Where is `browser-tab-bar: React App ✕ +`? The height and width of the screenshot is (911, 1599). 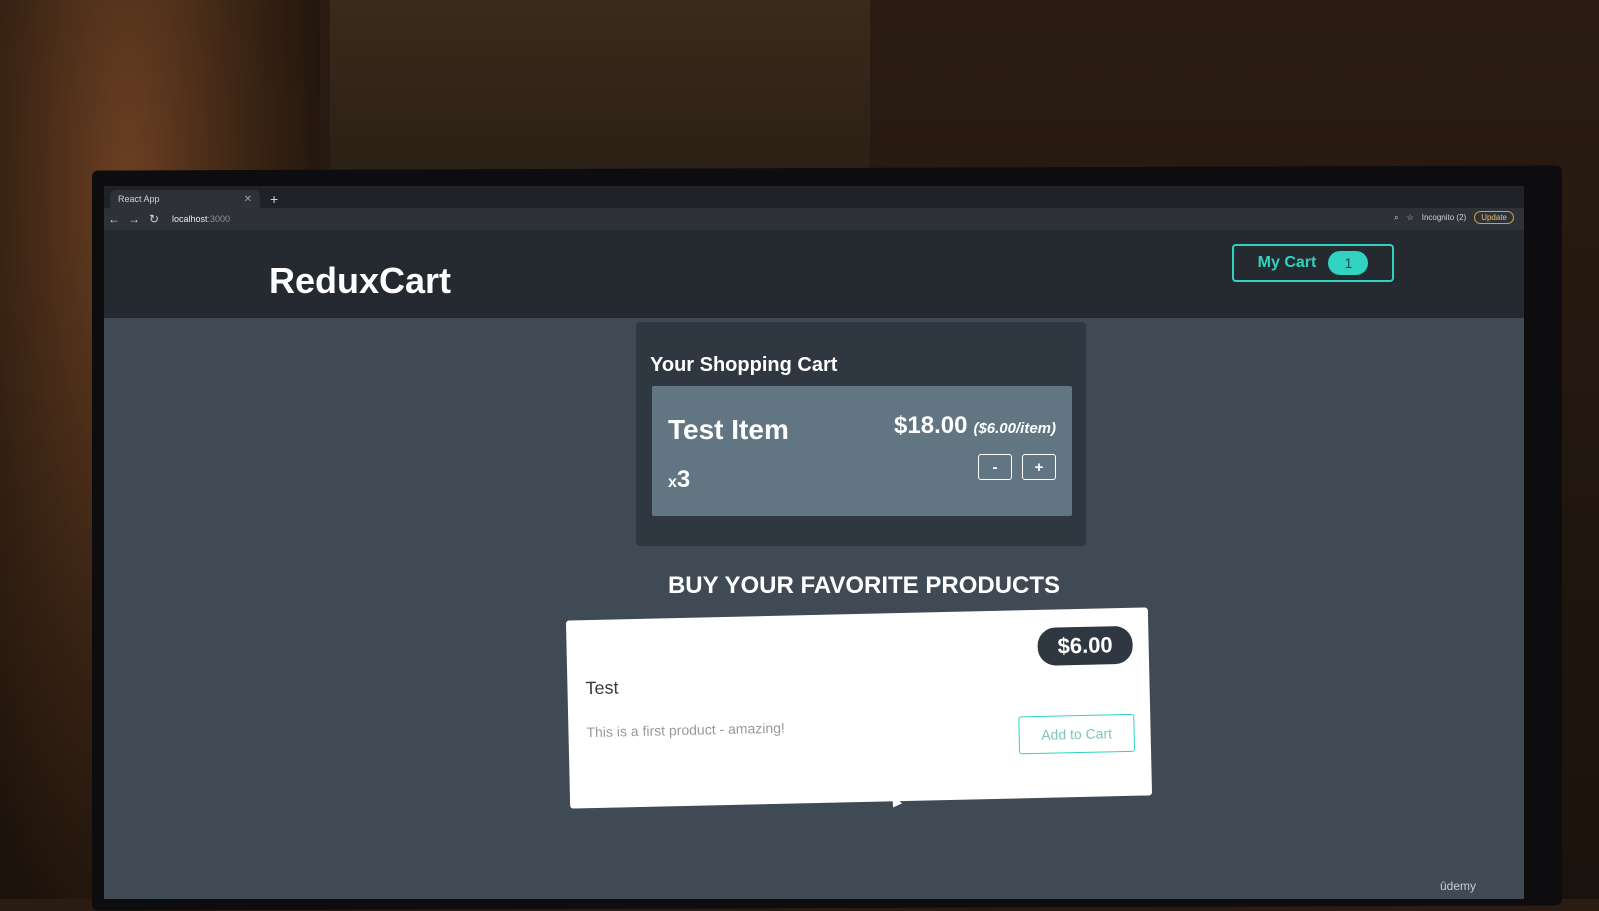 browser-tab-bar: React App ✕ + is located at coordinates (814, 197).